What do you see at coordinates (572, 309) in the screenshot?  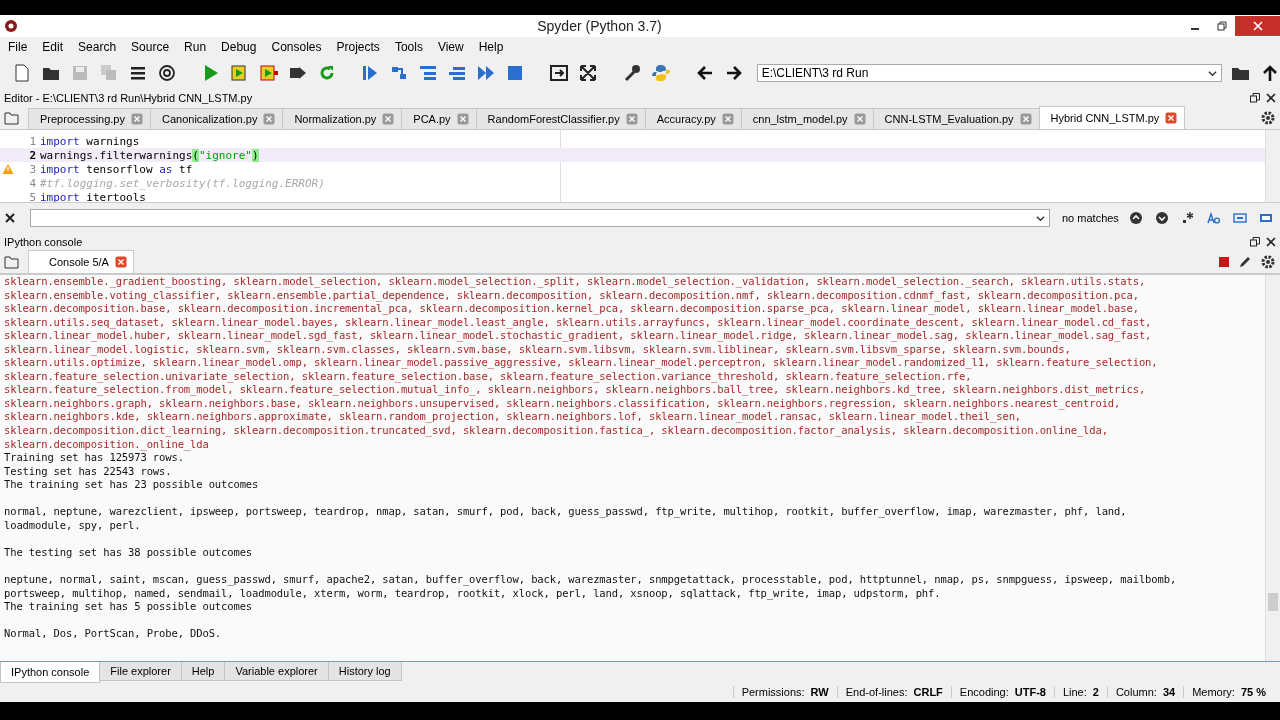 I see `console-error-line: sklearn.decomposition.base, sklearn.decomposition.incremental_pca, sklearn.decomposition.kernel_pca, sklearn.decomposition.sparse_pca, sklearn.linear_model, sklearn.linear_model.base,` at bounding box center [572, 309].